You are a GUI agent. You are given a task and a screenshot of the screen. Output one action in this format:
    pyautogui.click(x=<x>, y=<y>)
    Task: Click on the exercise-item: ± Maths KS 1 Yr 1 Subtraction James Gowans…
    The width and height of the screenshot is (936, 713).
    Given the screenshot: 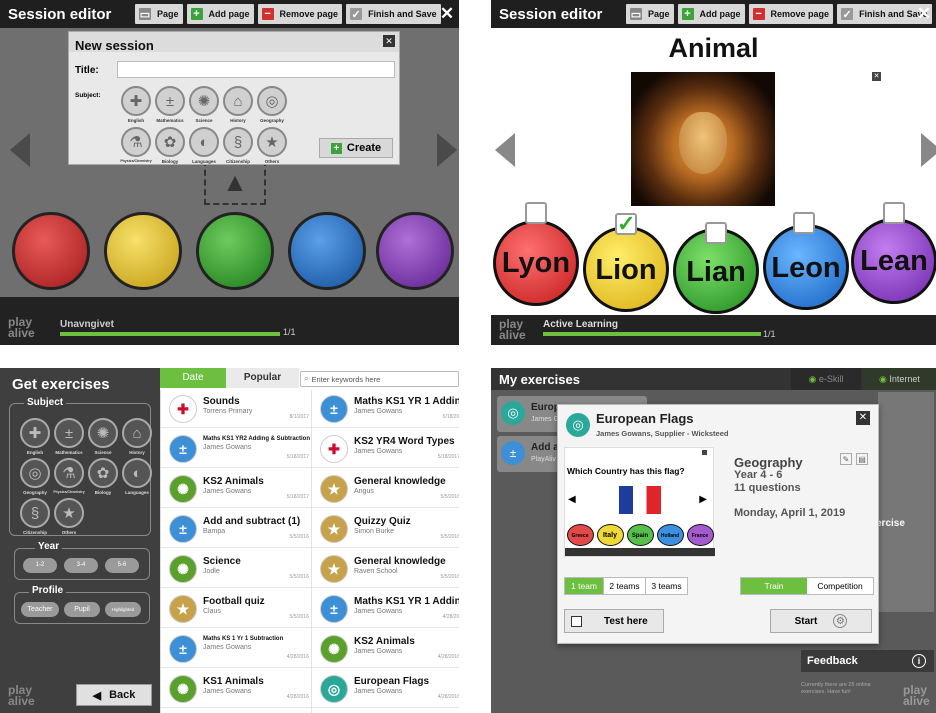 What is the action you would take?
    pyautogui.click(x=236, y=649)
    